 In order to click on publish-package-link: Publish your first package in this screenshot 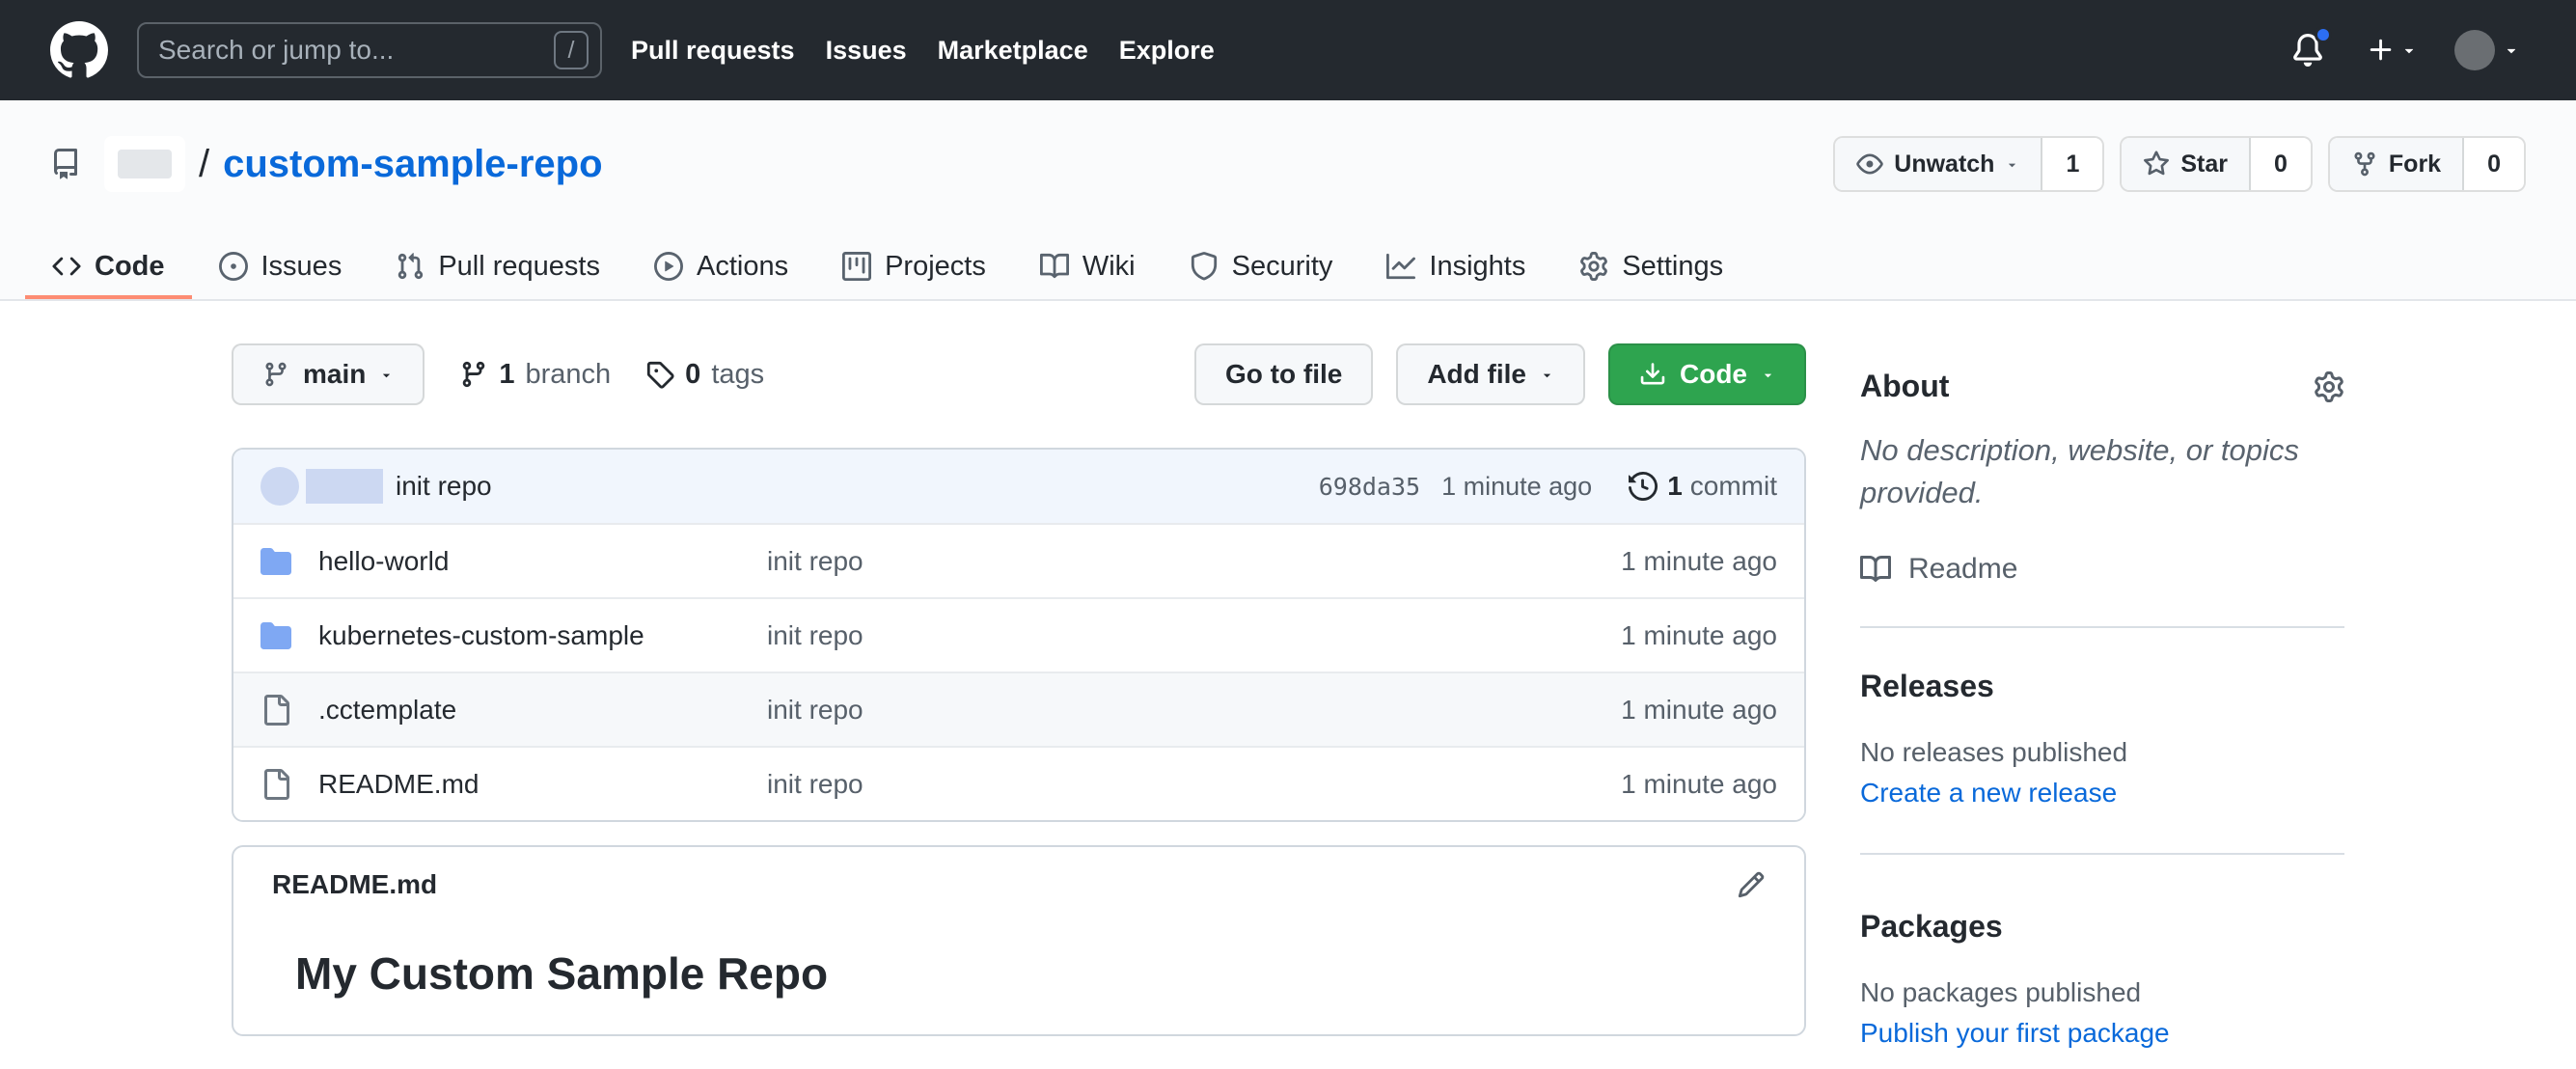, I will do `click(2015, 1033)`.